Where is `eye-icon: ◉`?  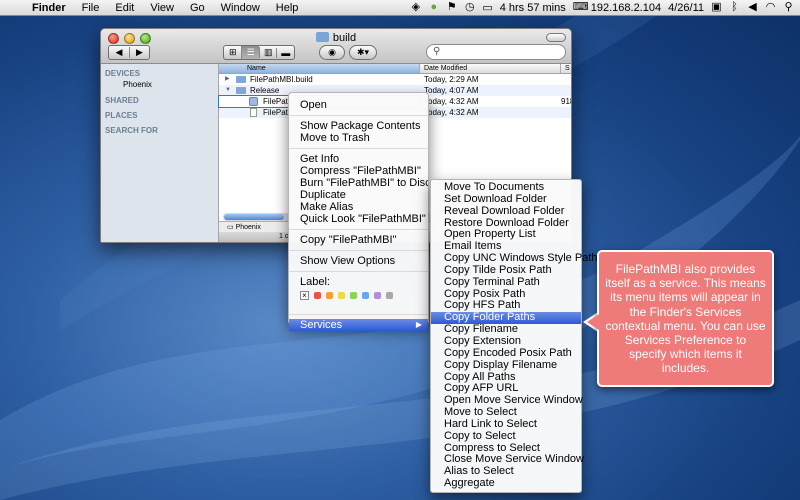 eye-icon: ◉ is located at coordinates (332, 52).